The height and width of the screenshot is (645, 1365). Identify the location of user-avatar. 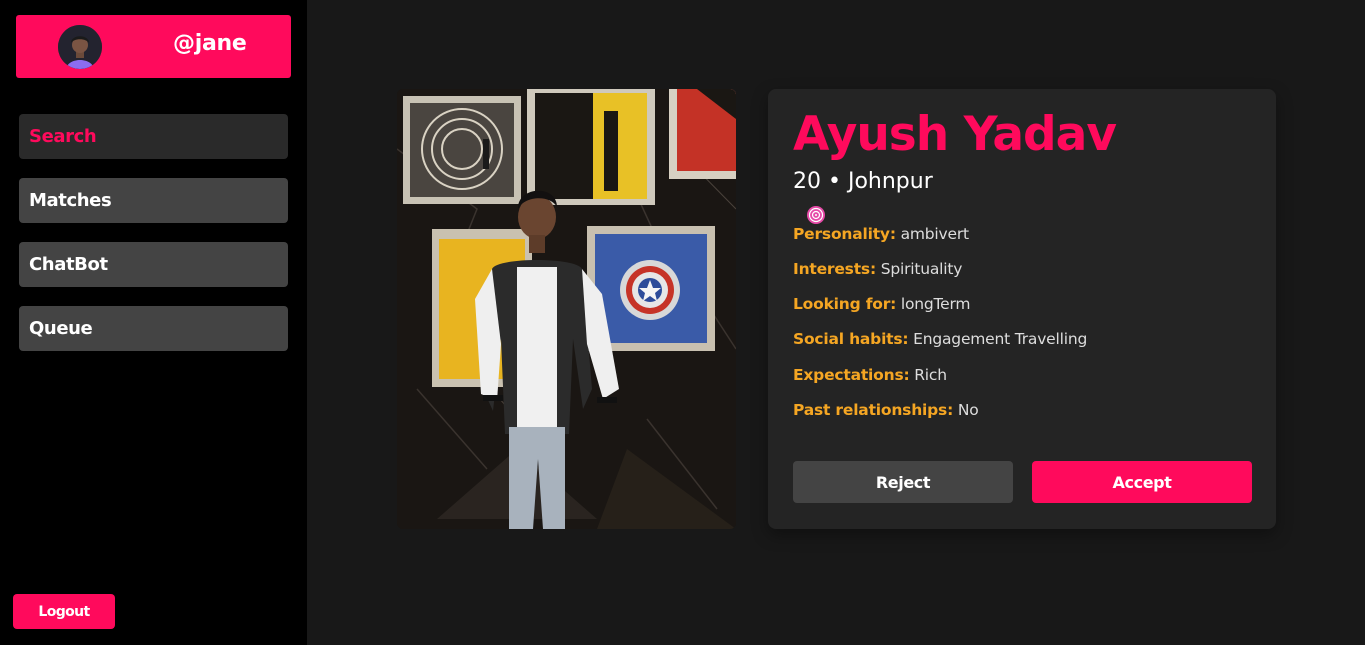
(80, 47).